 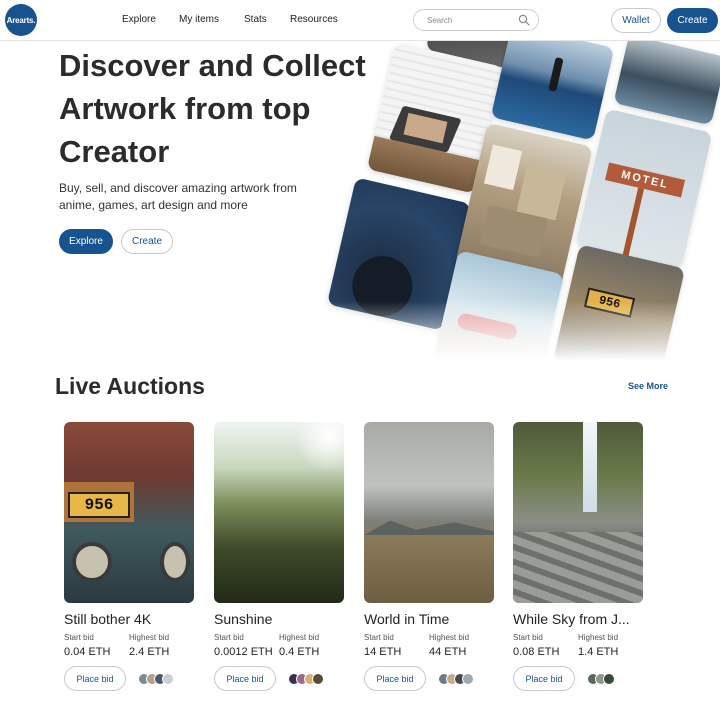 What do you see at coordinates (255, 19) in the screenshot?
I see `nav-stats: Stats` at bounding box center [255, 19].